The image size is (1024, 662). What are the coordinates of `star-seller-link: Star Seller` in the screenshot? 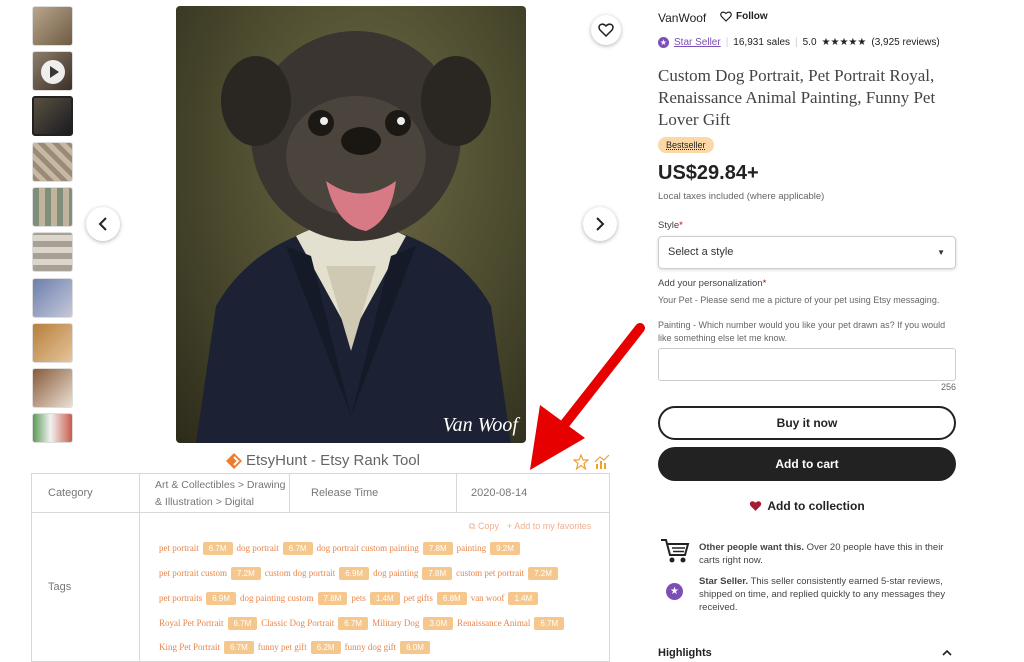 It's located at (697, 42).